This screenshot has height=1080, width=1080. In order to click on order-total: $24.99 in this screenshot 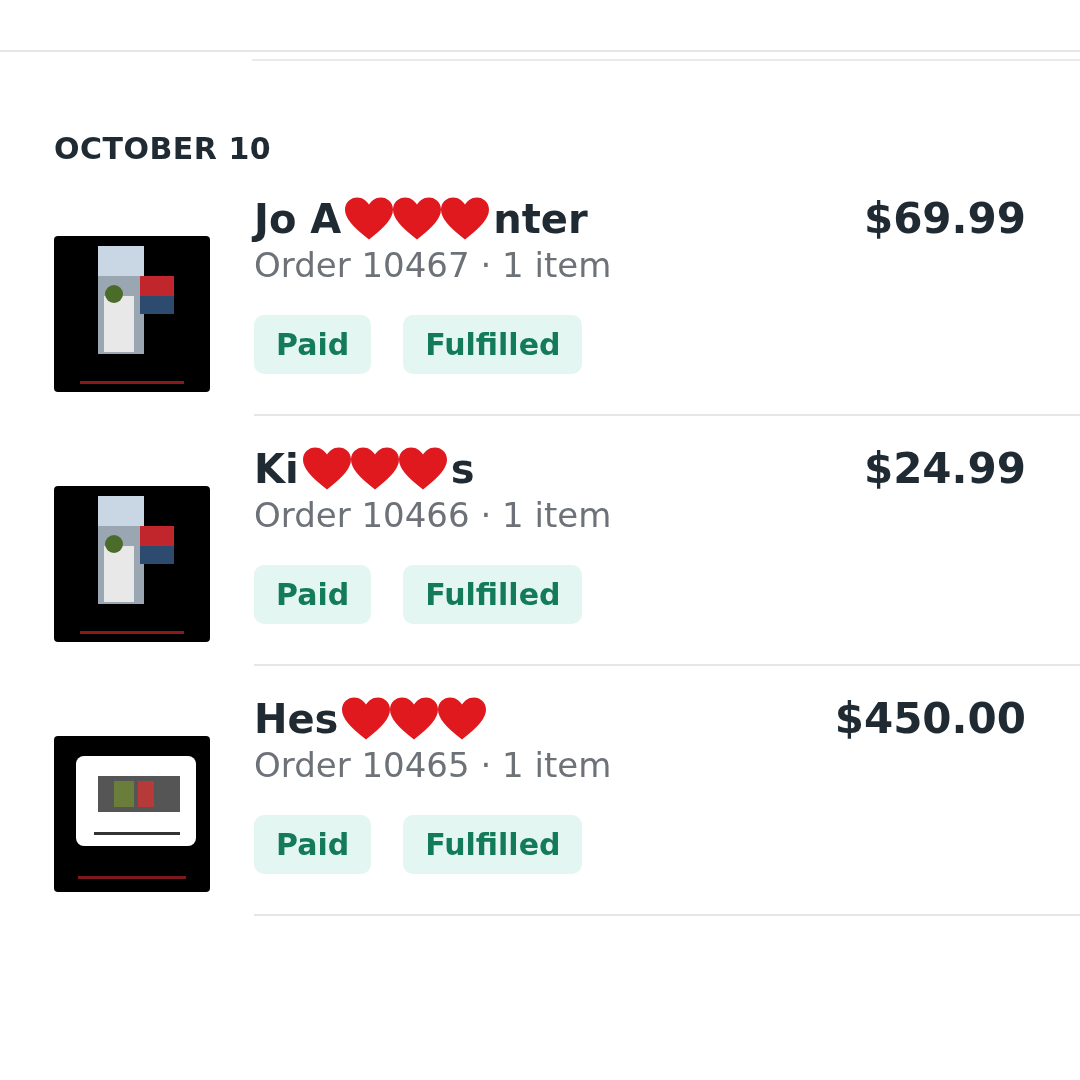, I will do `click(944, 468)`.